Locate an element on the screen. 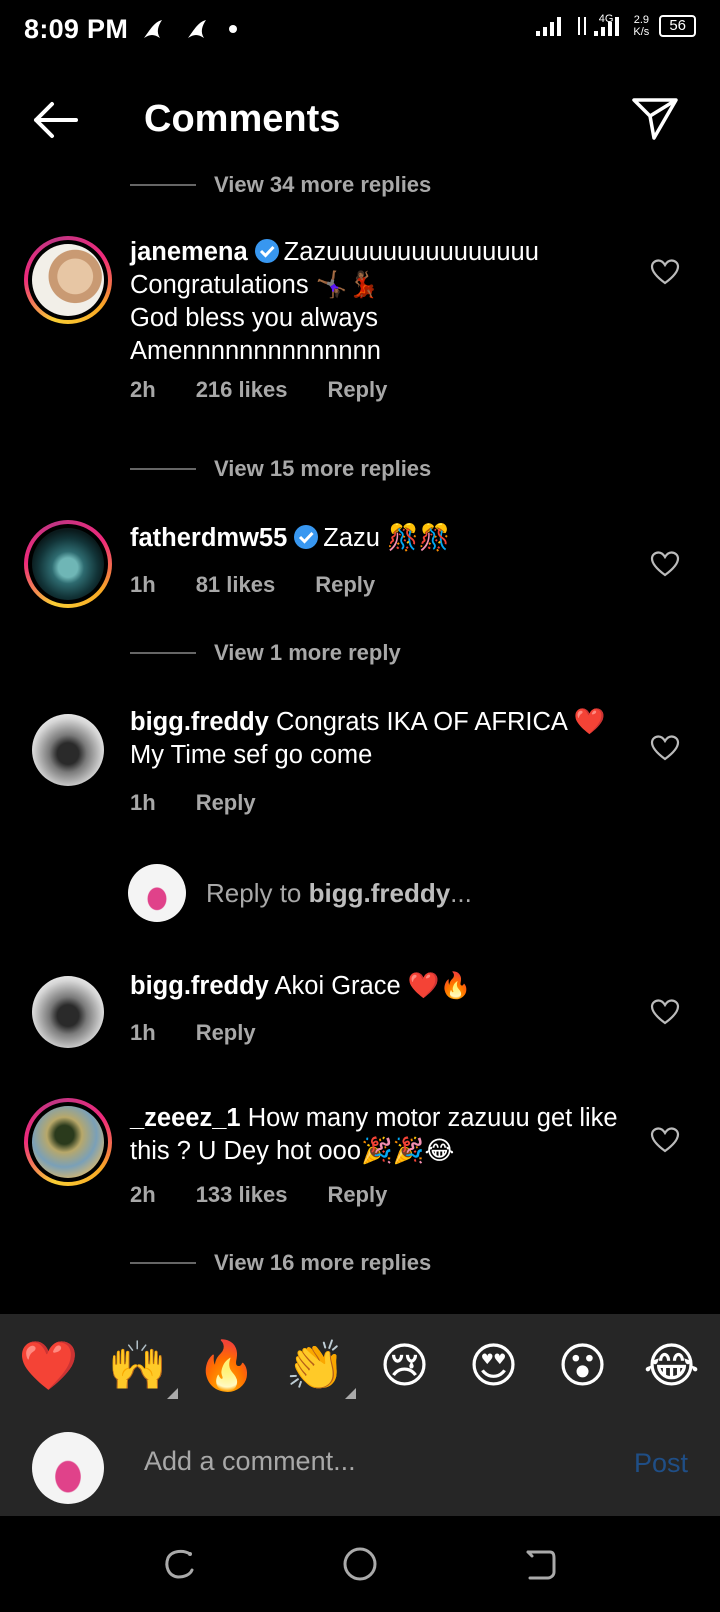  emoji-laughing-button: 😂 is located at coordinates (672, 1367).